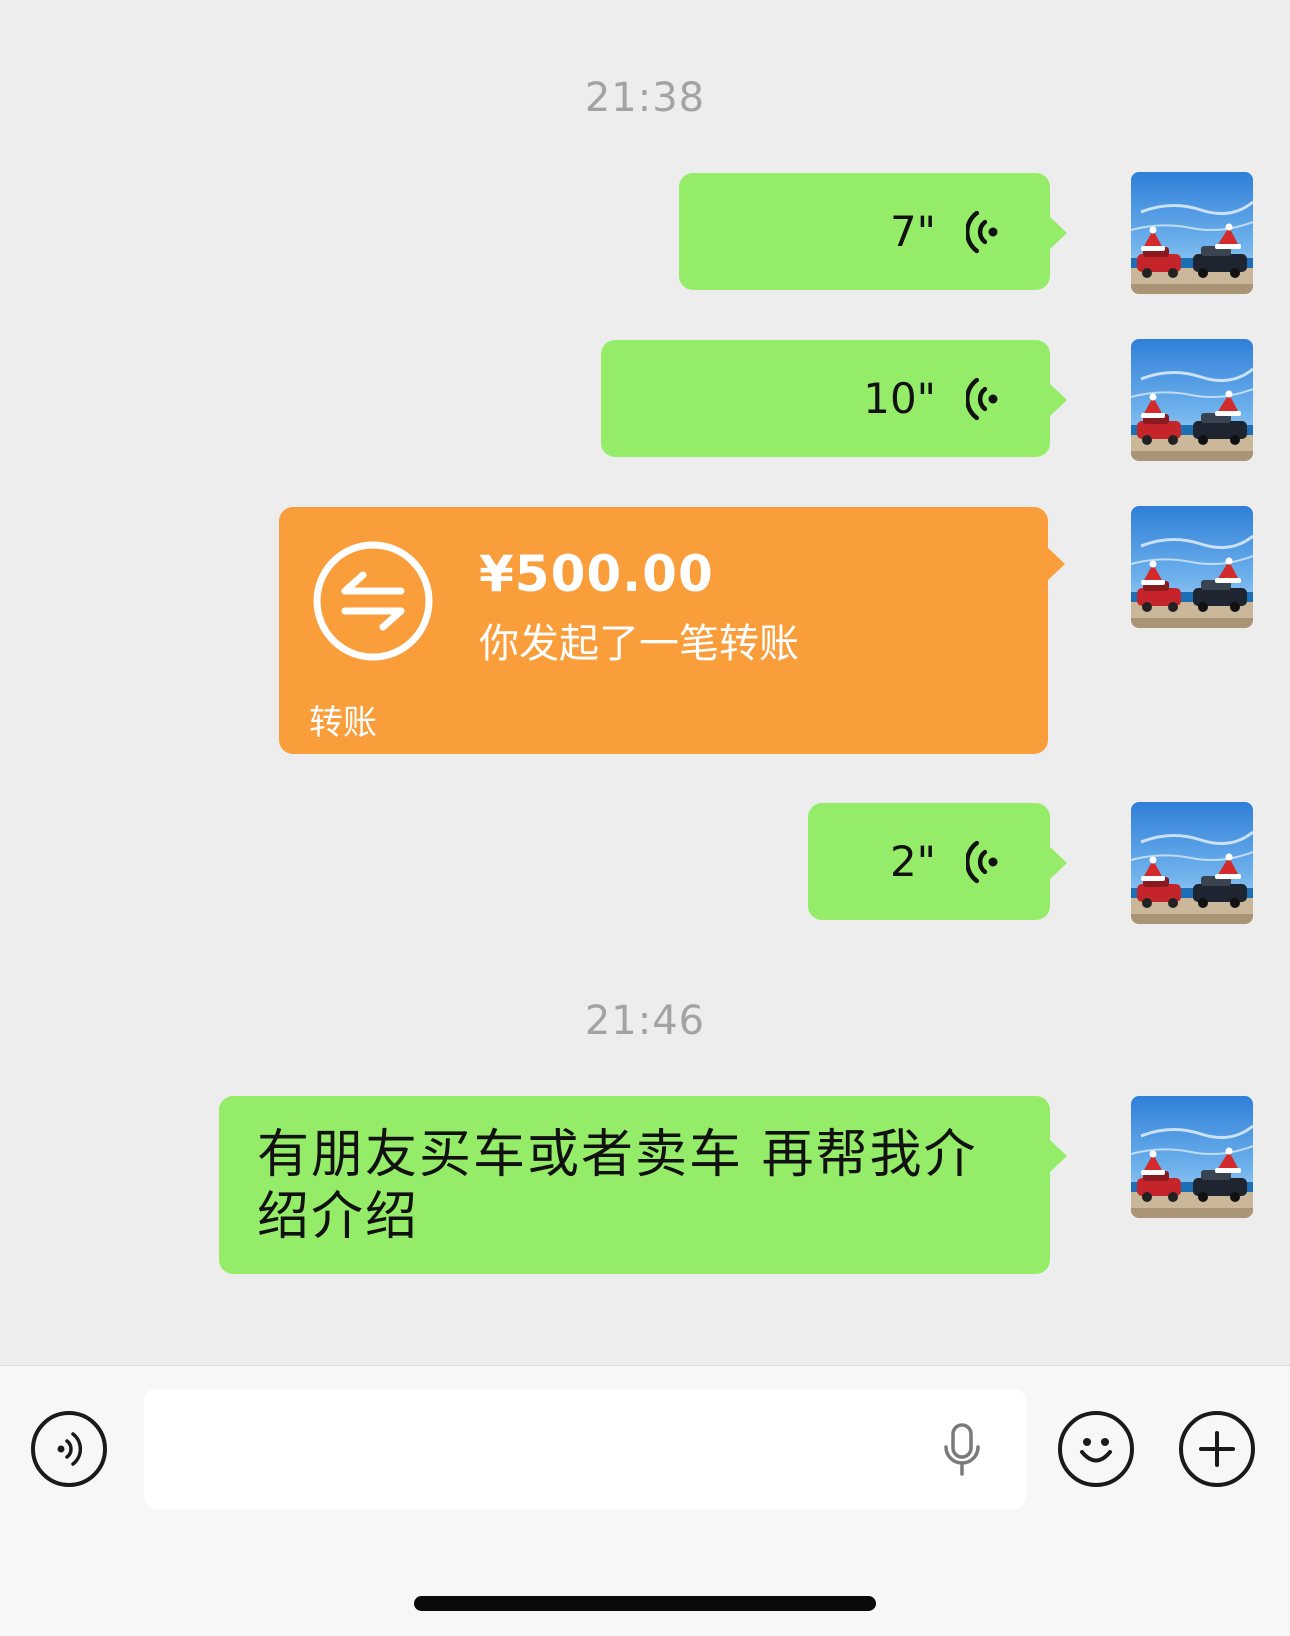 This screenshot has height=1636, width=1290. I want to click on voice-duration: 2", so click(912, 861).